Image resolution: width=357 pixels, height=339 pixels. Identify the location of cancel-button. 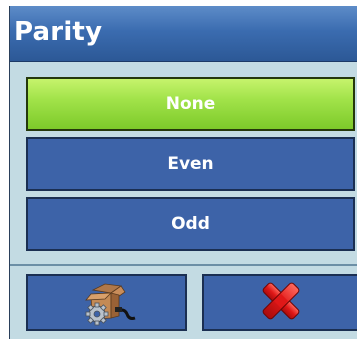
(279, 302).